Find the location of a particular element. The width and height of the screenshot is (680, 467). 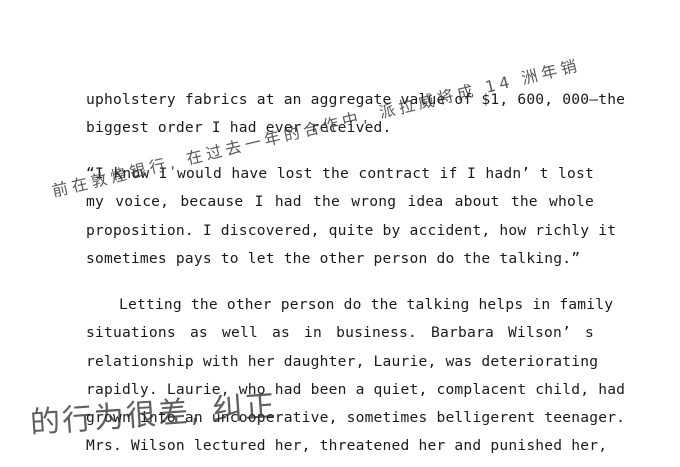

handwritten-annotation-bottom: 的行为很差, 纠正 is located at coordinates (153, 414).